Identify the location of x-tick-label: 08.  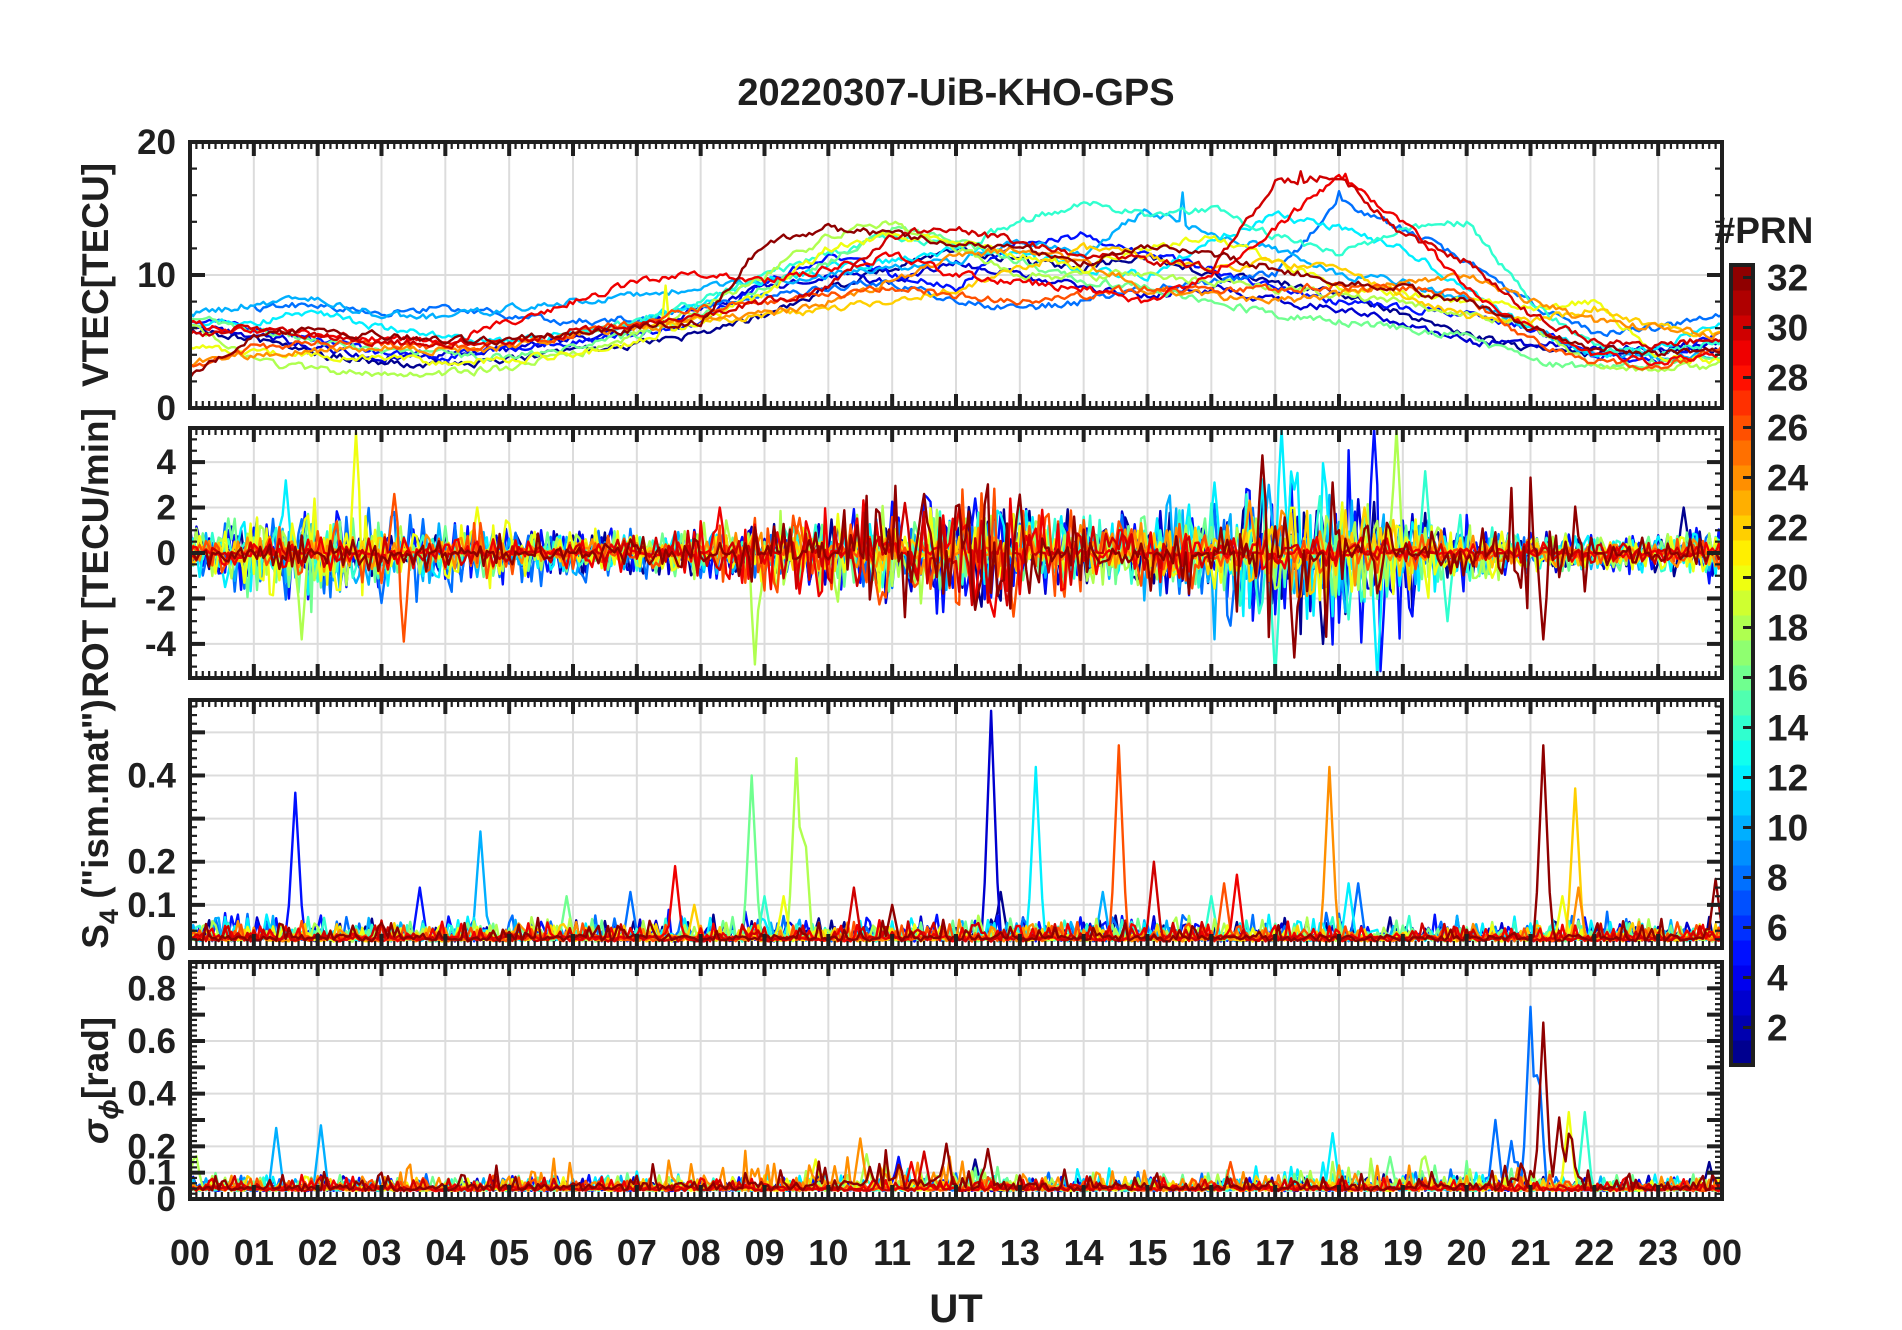
(701, 1252).